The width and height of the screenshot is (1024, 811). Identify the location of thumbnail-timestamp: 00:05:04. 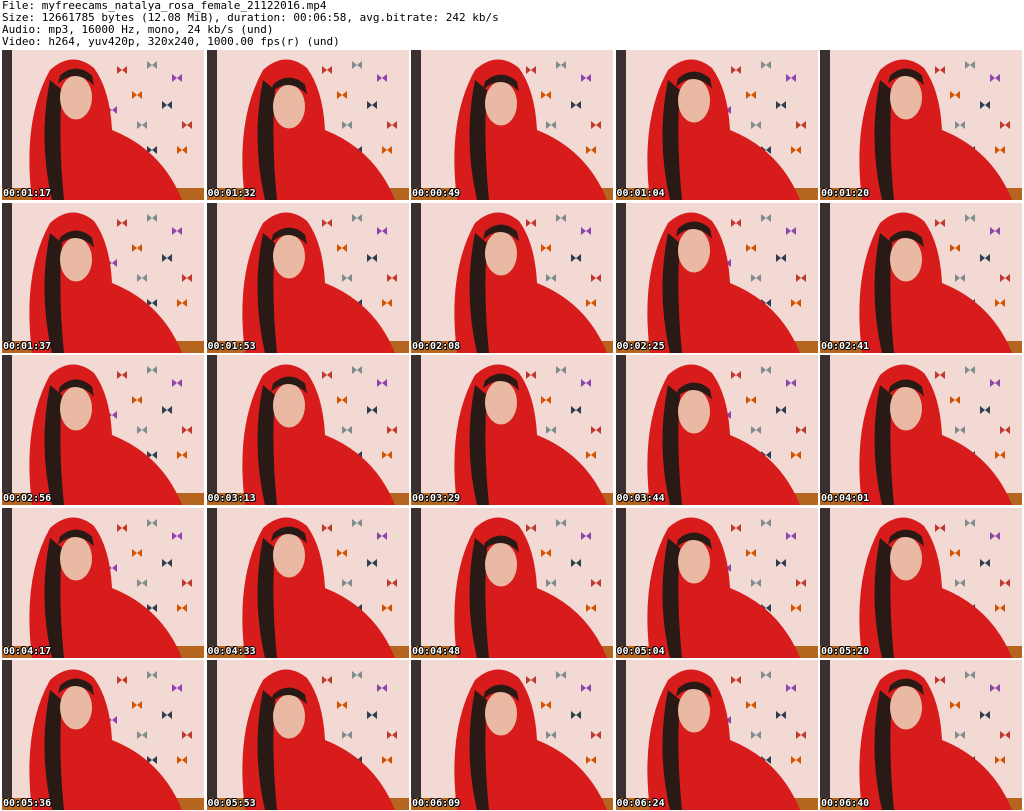
(640, 651).